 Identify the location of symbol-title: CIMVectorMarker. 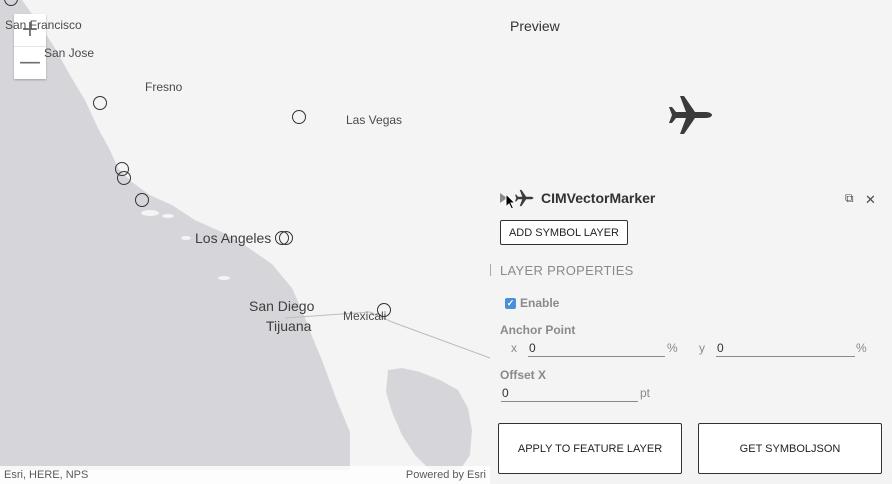
(598, 198).